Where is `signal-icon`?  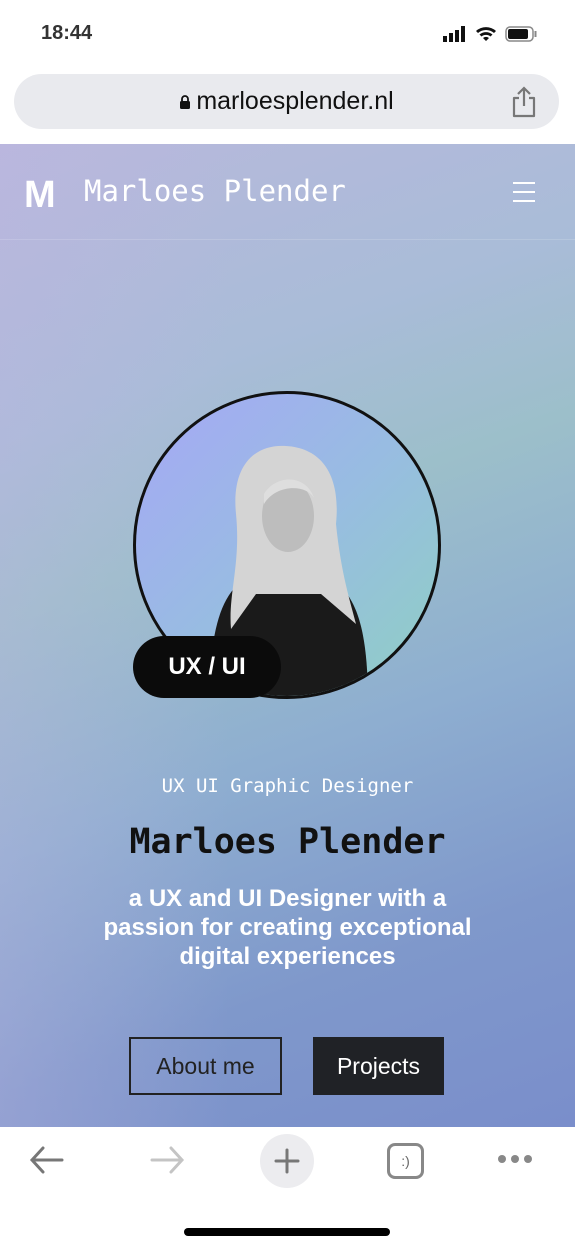
signal-icon is located at coordinates (454, 34).